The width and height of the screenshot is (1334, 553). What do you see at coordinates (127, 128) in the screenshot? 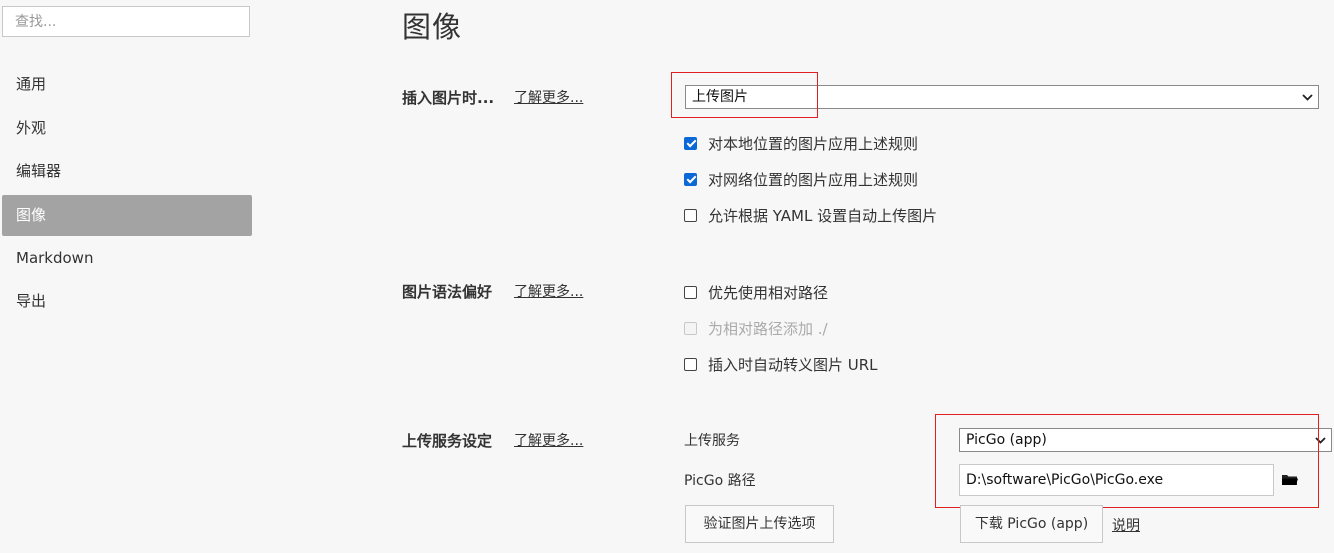
I see `sidebar-item-appearance: 外观` at bounding box center [127, 128].